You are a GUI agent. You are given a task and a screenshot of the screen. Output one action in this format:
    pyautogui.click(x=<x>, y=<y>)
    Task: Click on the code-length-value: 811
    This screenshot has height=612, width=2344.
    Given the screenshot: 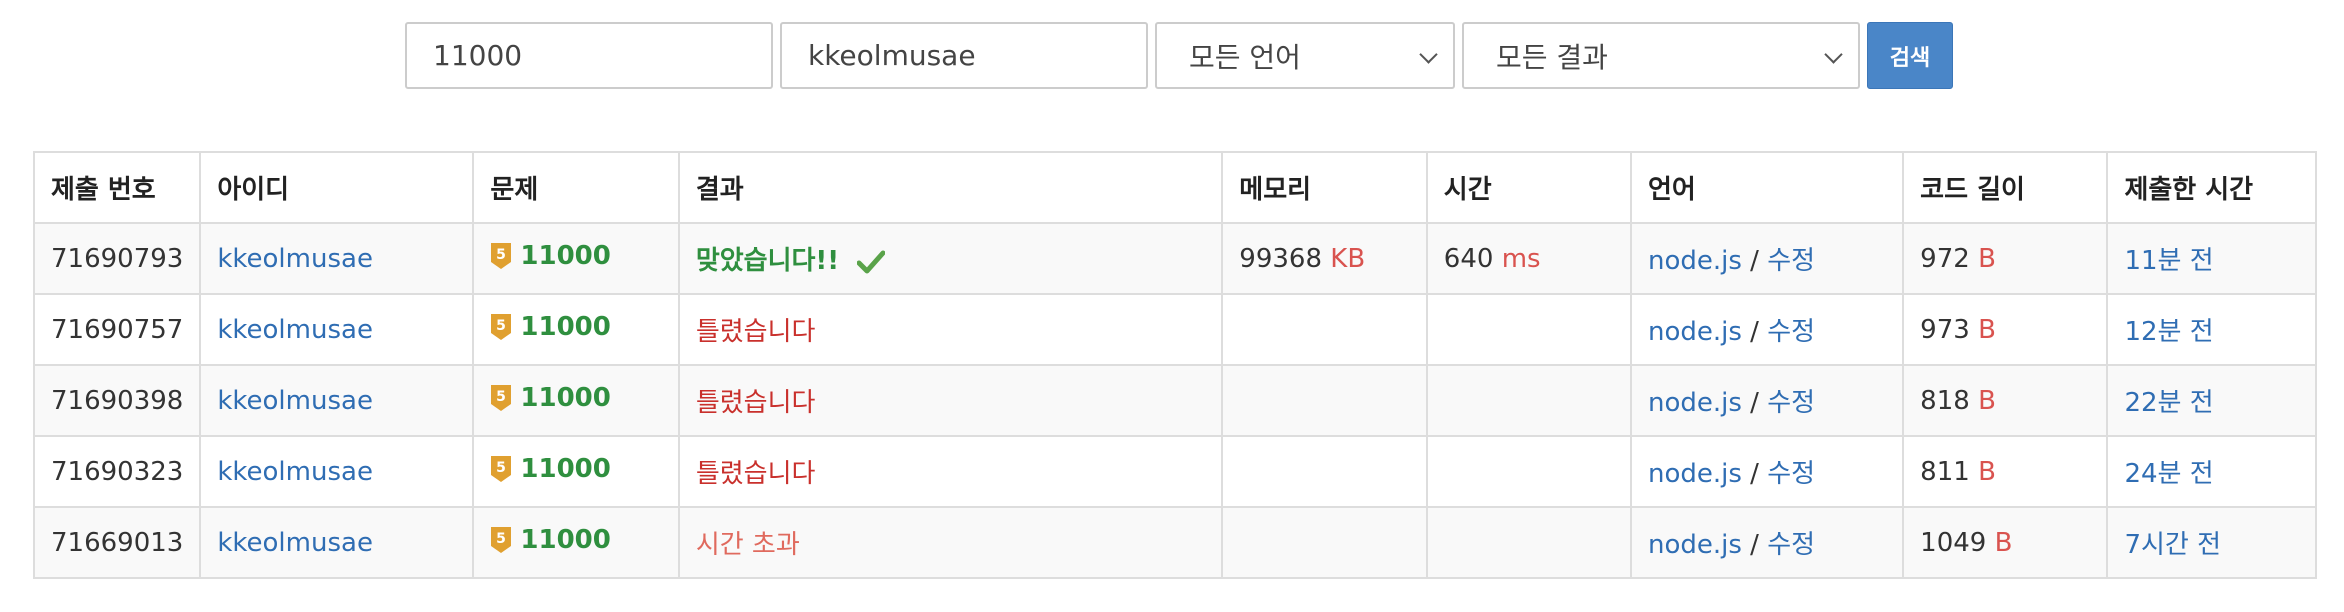 What is the action you would take?
    pyautogui.click(x=1945, y=471)
    